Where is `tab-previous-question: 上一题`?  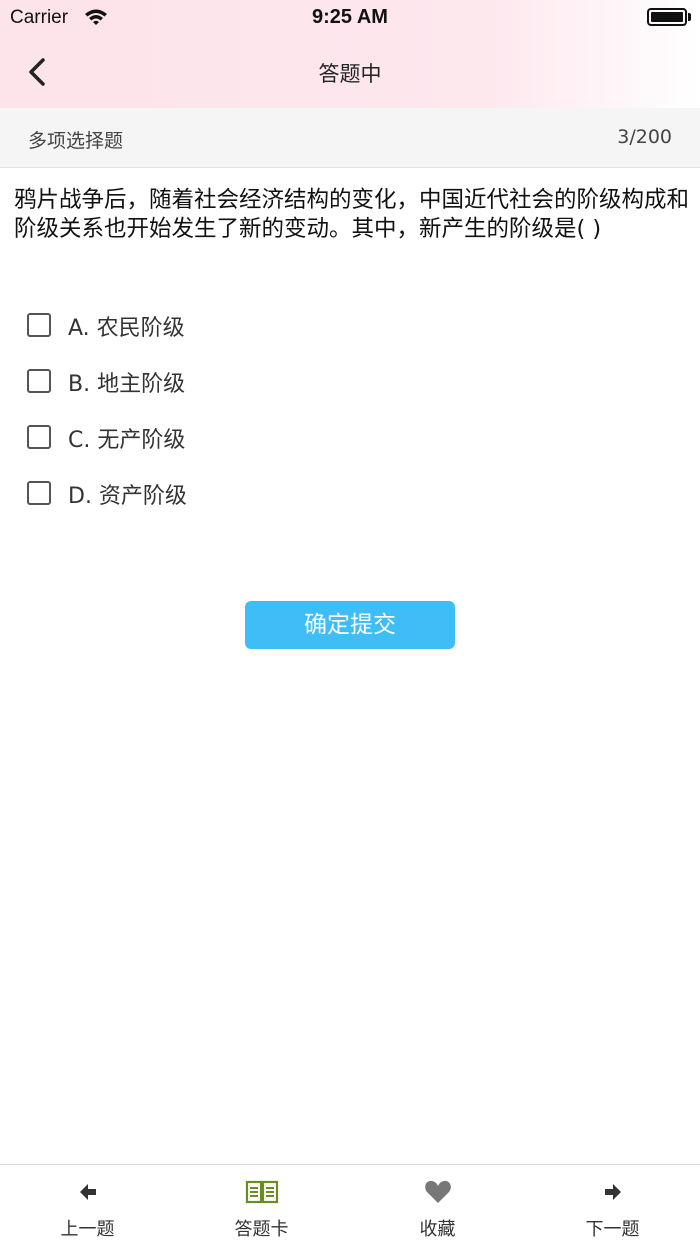
tab-previous-question: 上一题 is located at coordinates (87, 1205).